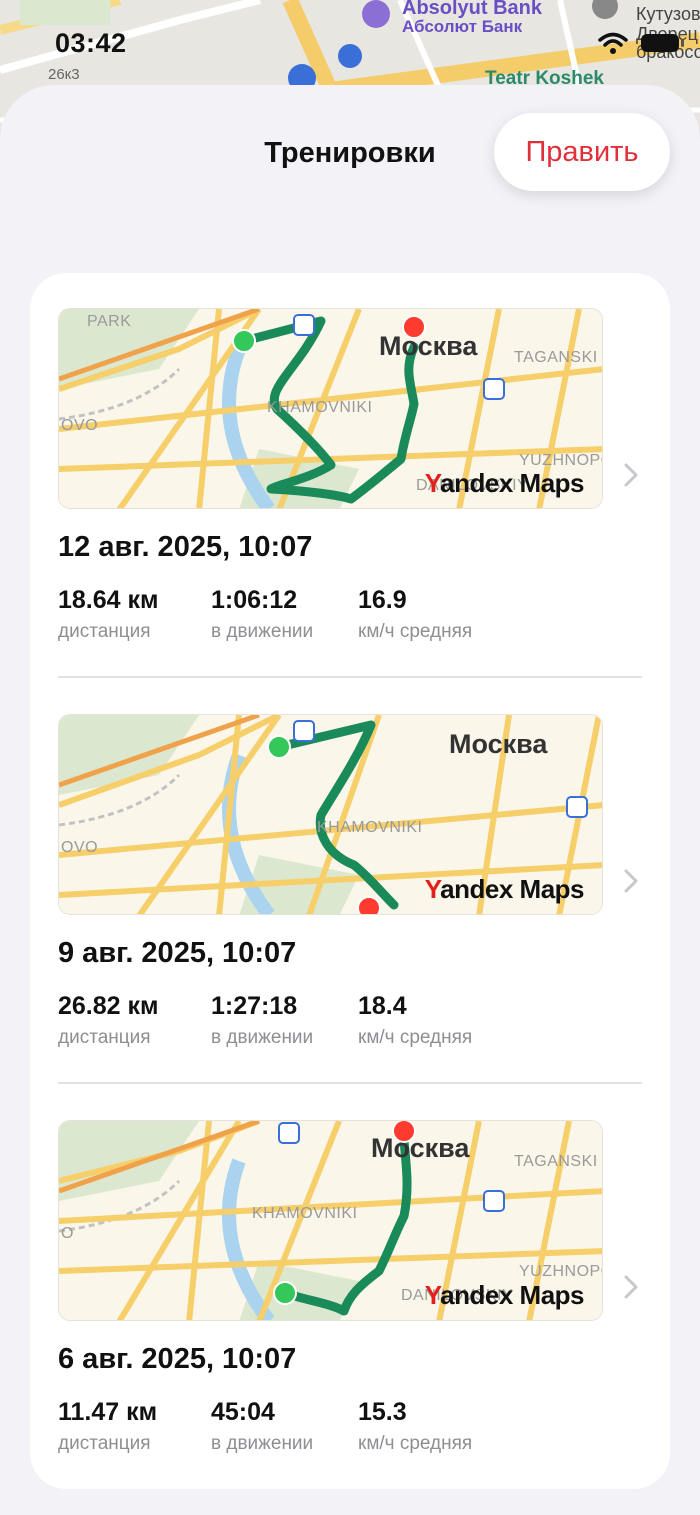 The width and height of the screenshot is (700, 1515). I want to click on battery-icon, so click(662, 43).